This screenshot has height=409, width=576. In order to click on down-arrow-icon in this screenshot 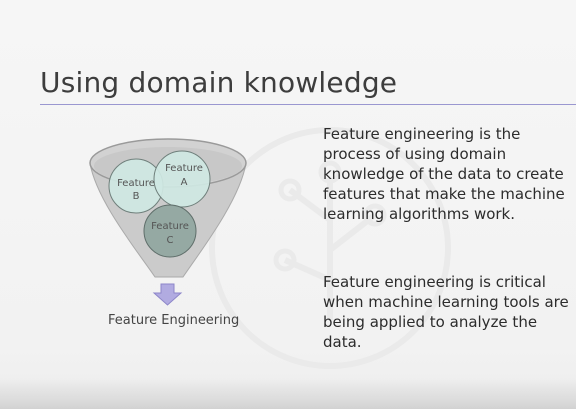, I will do `click(167, 294)`.